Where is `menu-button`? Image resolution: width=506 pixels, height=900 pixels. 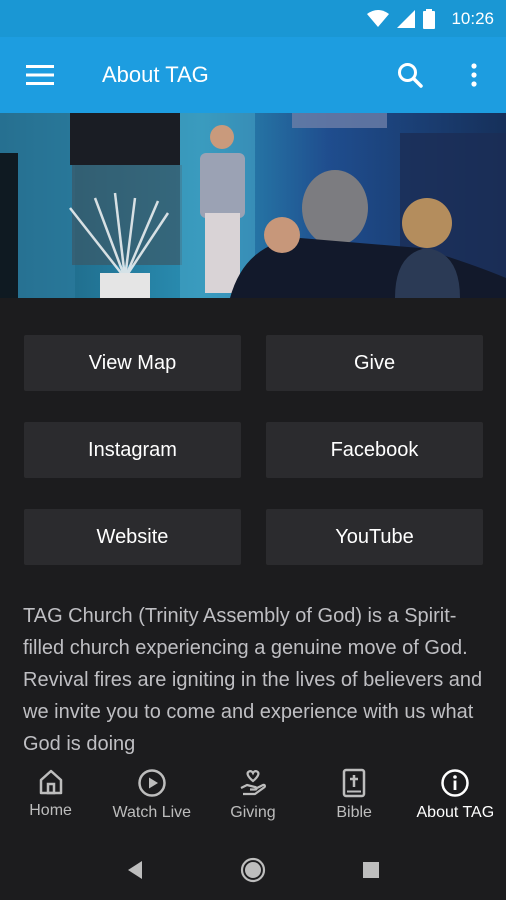
menu-button is located at coordinates (40, 75).